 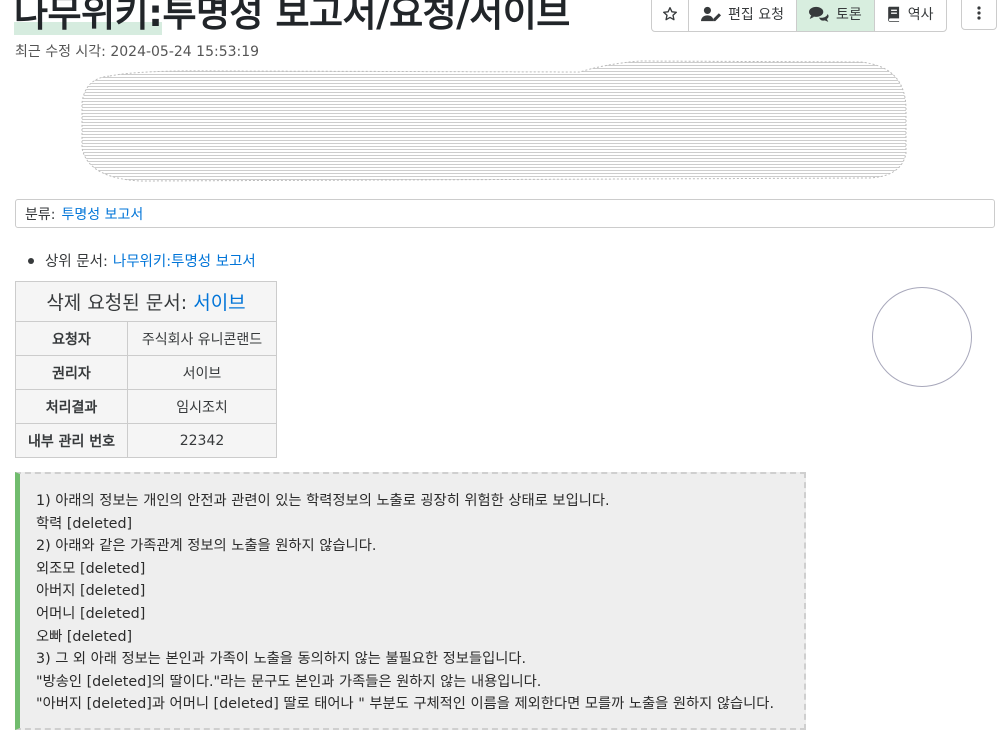 I want to click on loading-circle, so click(x=922, y=337).